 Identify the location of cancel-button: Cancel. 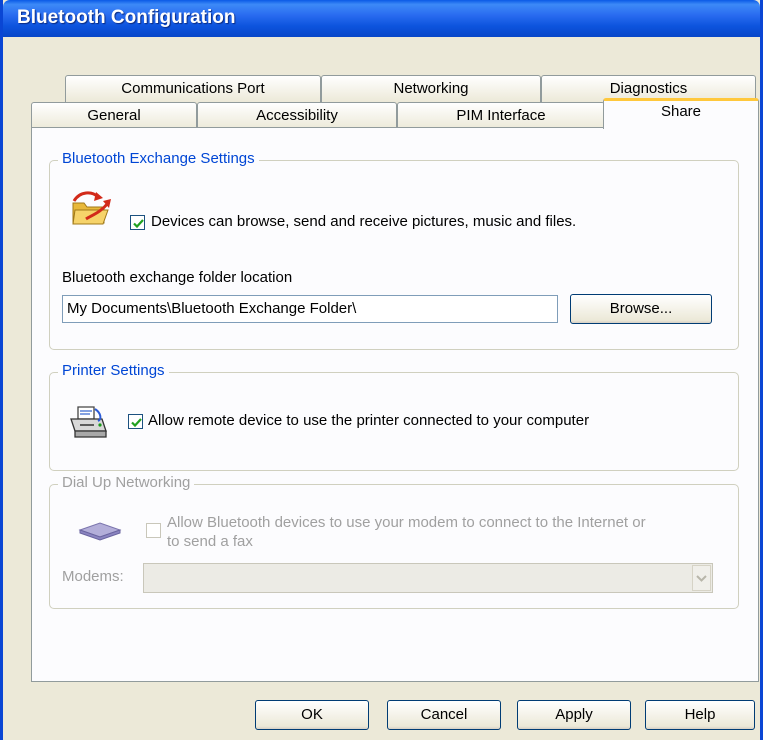
(444, 715).